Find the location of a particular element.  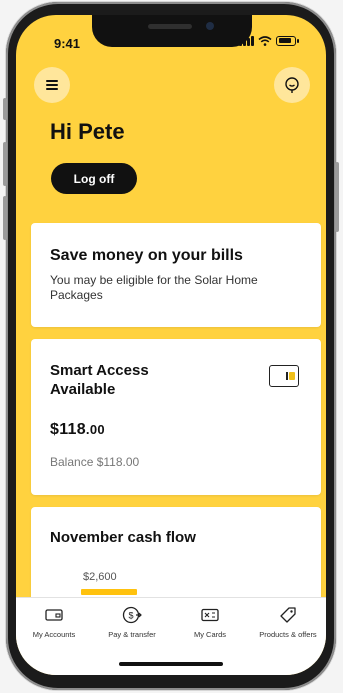

tab-my-accounts: My Accounts is located at coordinates (54, 621).